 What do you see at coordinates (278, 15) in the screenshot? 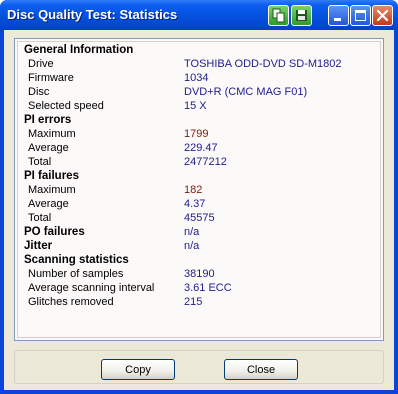
I see `copy-to-clipboard-icon` at bounding box center [278, 15].